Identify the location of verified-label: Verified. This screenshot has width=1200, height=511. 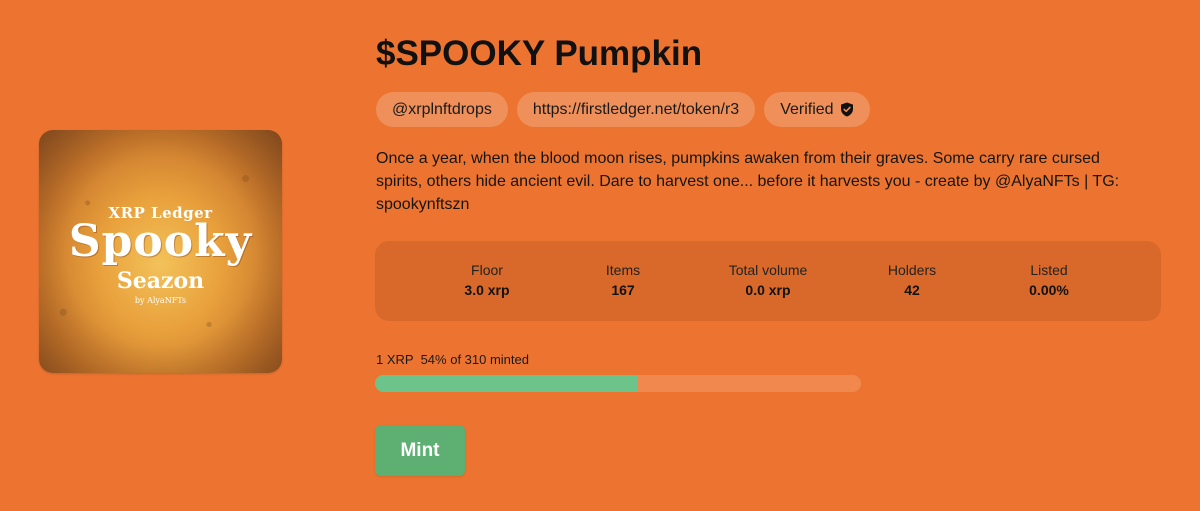
(807, 109).